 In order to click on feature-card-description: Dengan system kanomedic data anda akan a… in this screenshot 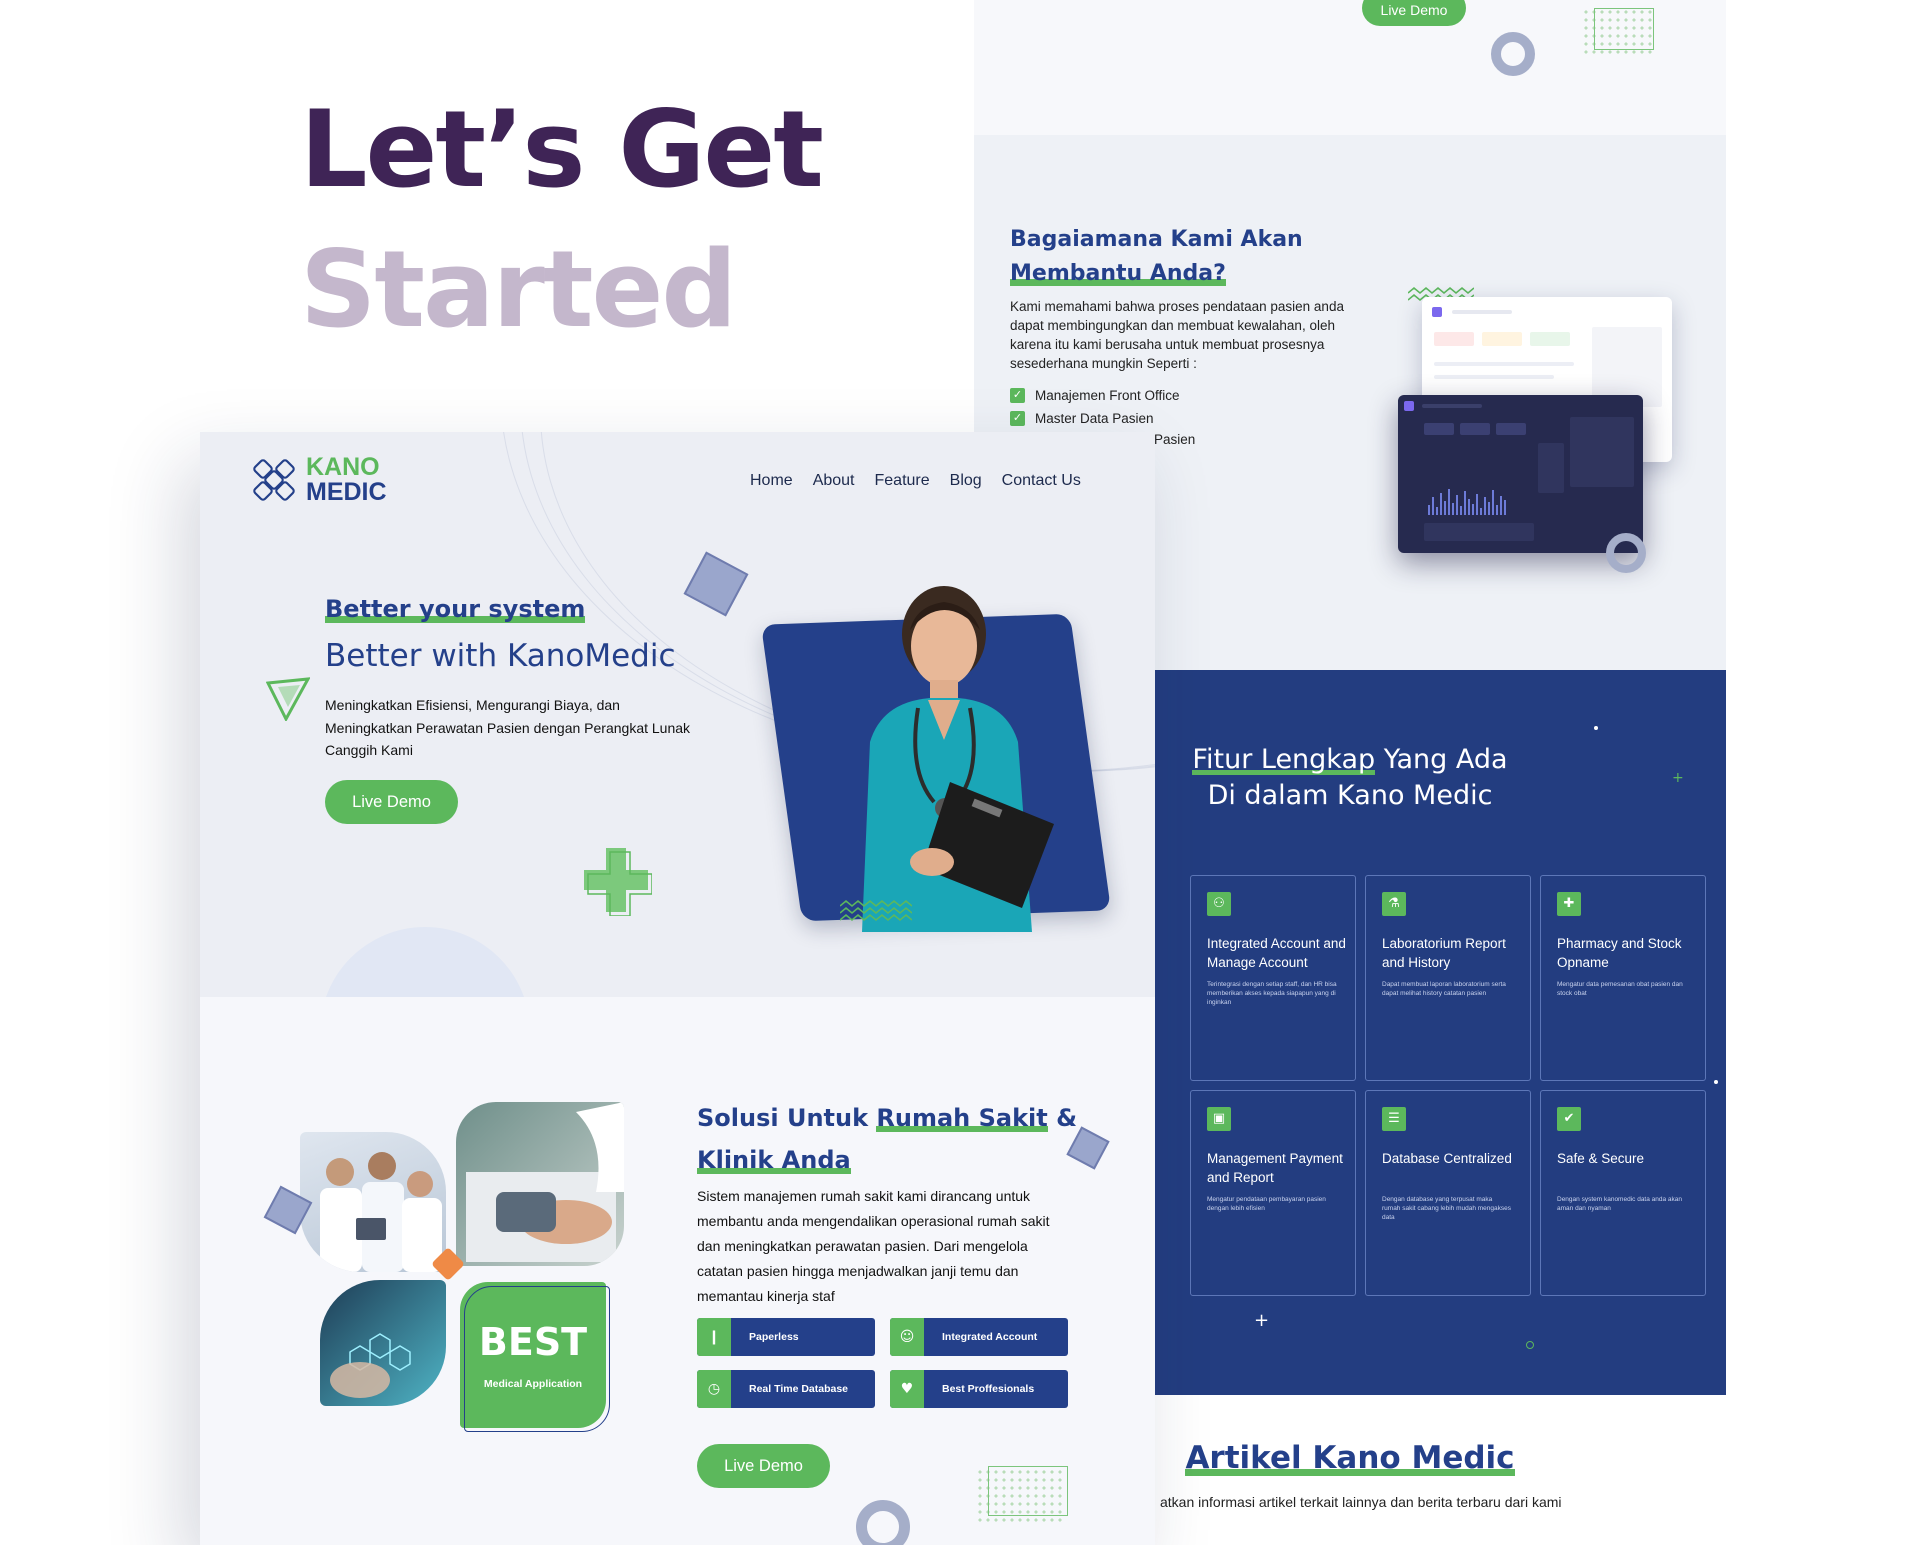, I will do `click(1620, 1204)`.